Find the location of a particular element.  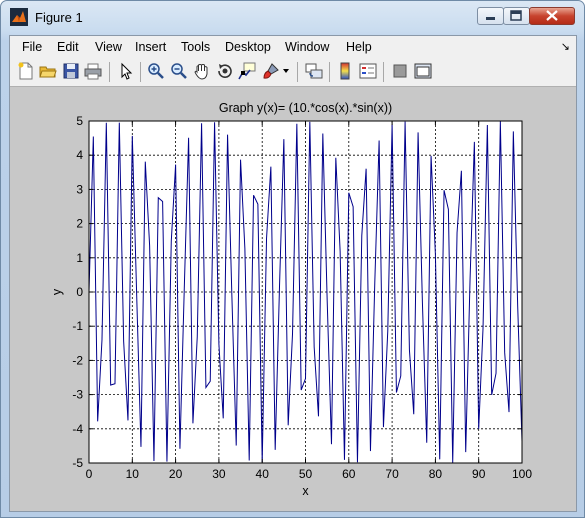

window-title: Figure 1 is located at coordinates (59, 17).